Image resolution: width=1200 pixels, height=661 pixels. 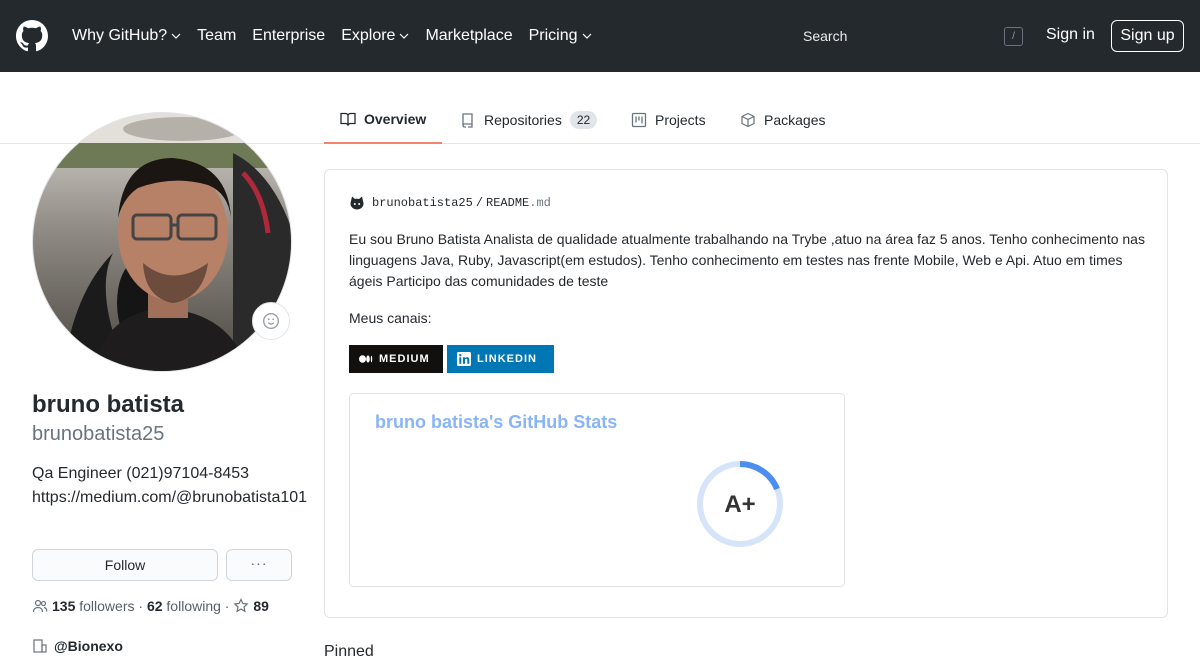 What do you see at coordinates (64, 606) in the screenshot?
I see `followers-count: 135` at bounding box center [64, 606].